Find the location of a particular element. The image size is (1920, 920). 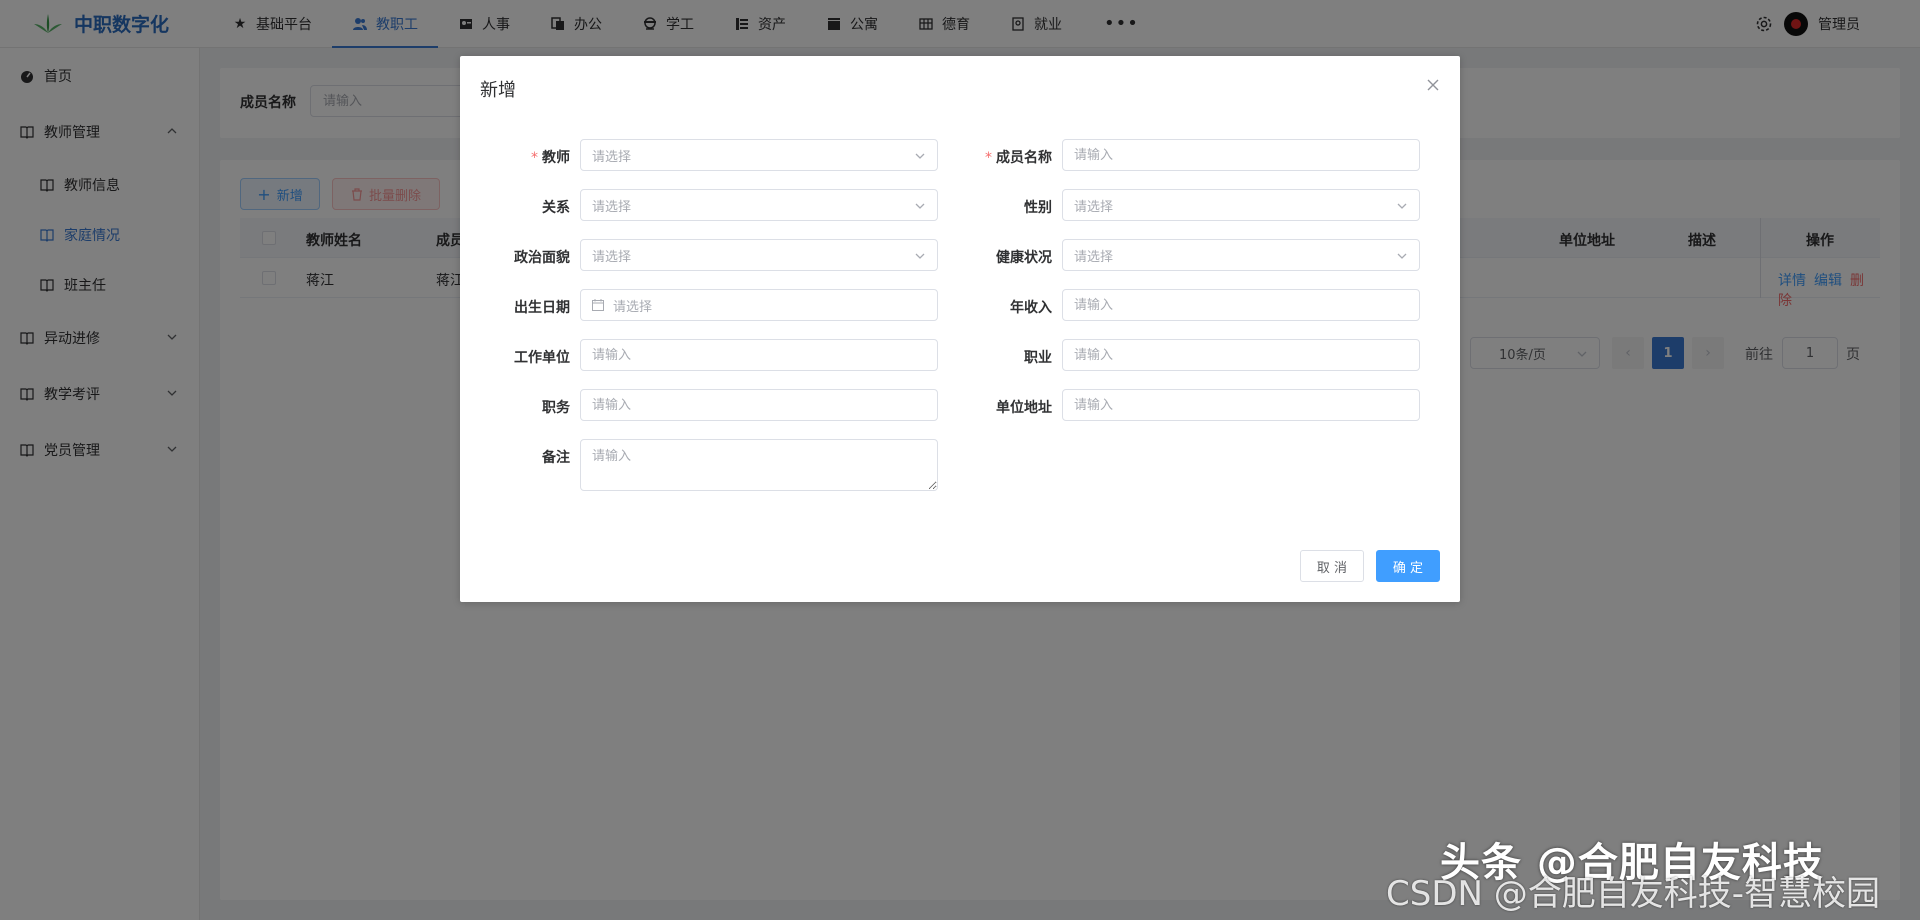

label-text: 教师 is located at coordinates (556, 158).